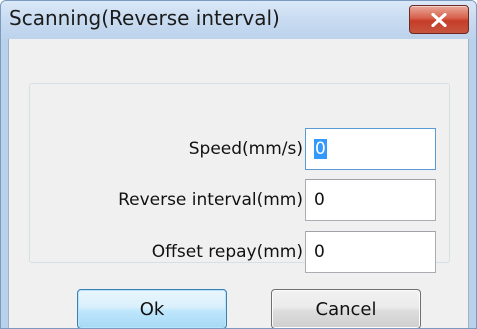  Describe the element at coordinates (210, 200) in the screenshot. I see `reverse-interval-label: Reverse interval(mm)` at that location.